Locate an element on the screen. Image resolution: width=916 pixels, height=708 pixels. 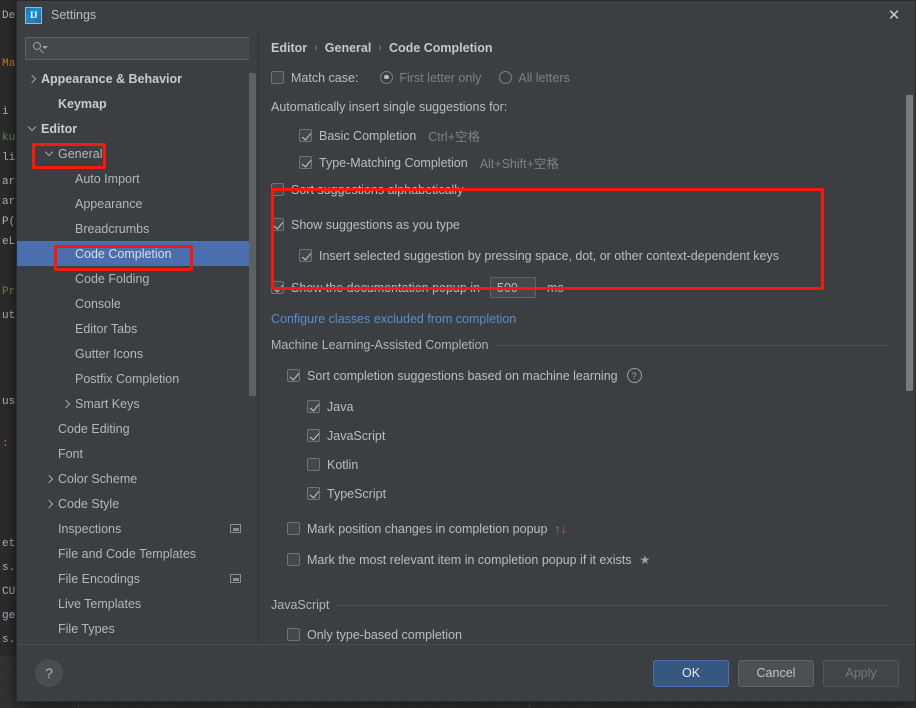
breadcrumb-item-code-completion: Code Completion is located at coordinates (440, 48).